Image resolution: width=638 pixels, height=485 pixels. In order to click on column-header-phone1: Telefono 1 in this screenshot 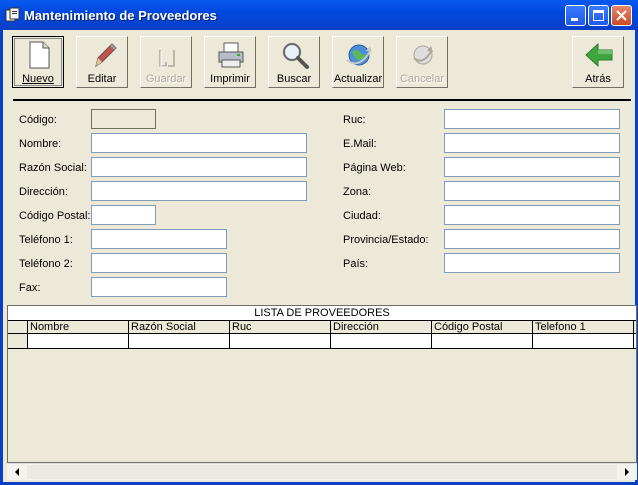, I will do `click(583, 327)`.